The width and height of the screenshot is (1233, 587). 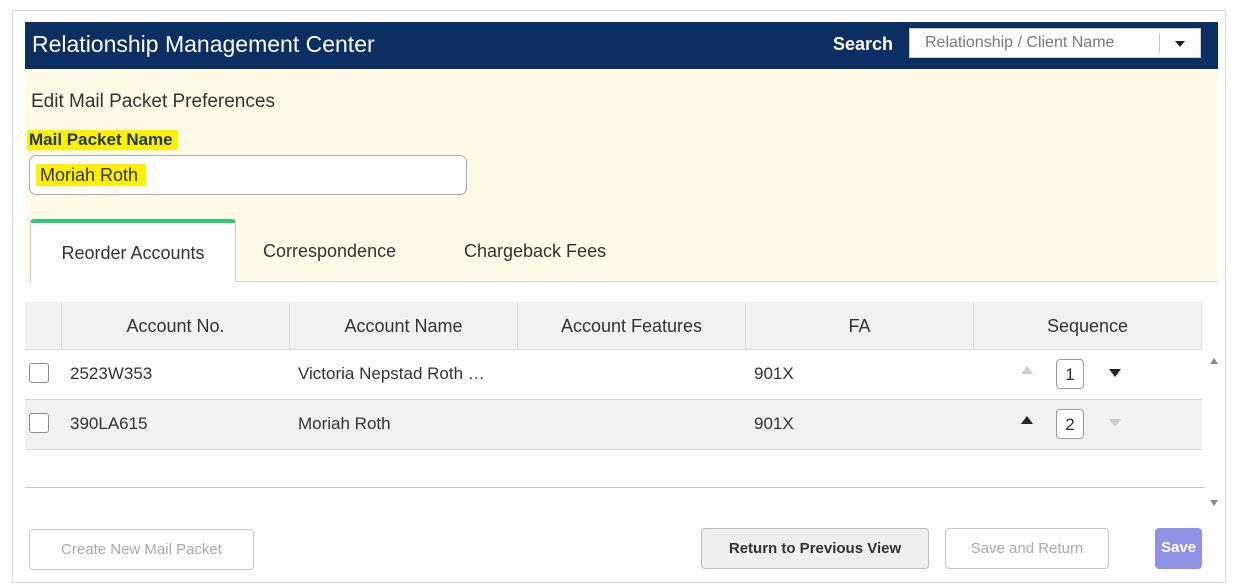 I want to click on scroll-up-icon, so click(x=1214, y=361).